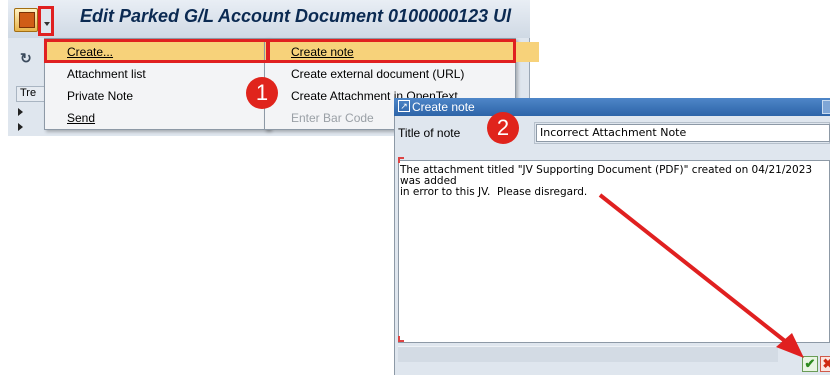  I want to click on tree-tab: Tre, so click(31, 94).